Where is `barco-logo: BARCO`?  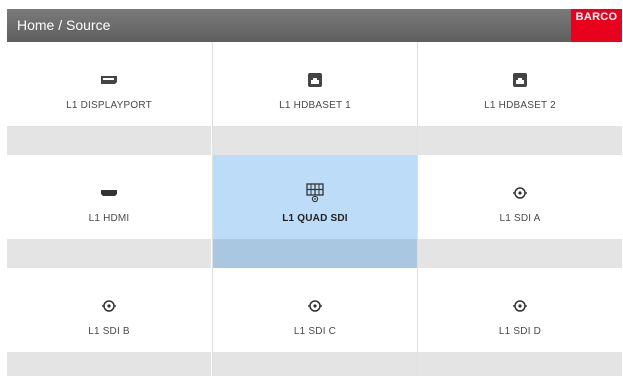 barco-logo: BARCO is located at coordinates (596, 25).